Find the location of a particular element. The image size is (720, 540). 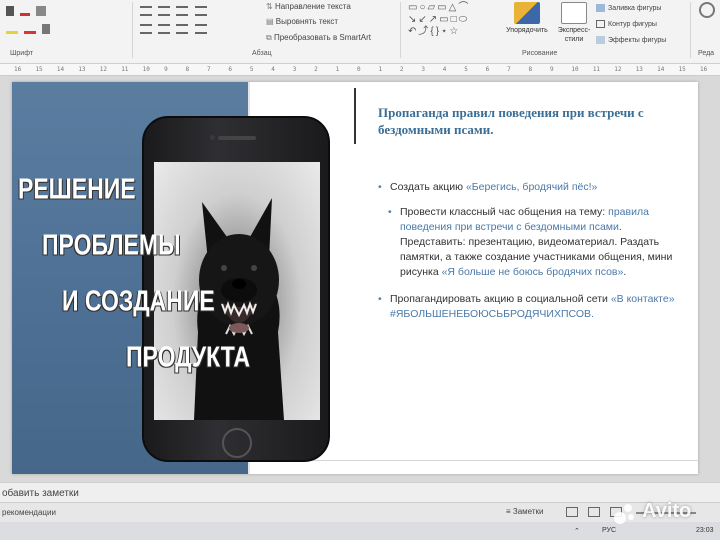

quick-styles-button: Экспресс- стили is located at coordinates (574, 23).